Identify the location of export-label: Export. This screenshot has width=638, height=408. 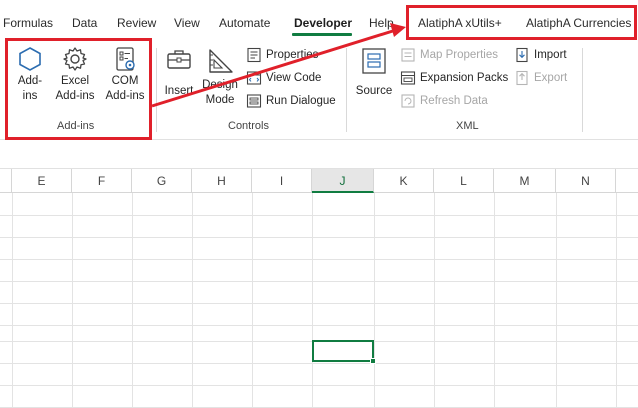
(551, 78).